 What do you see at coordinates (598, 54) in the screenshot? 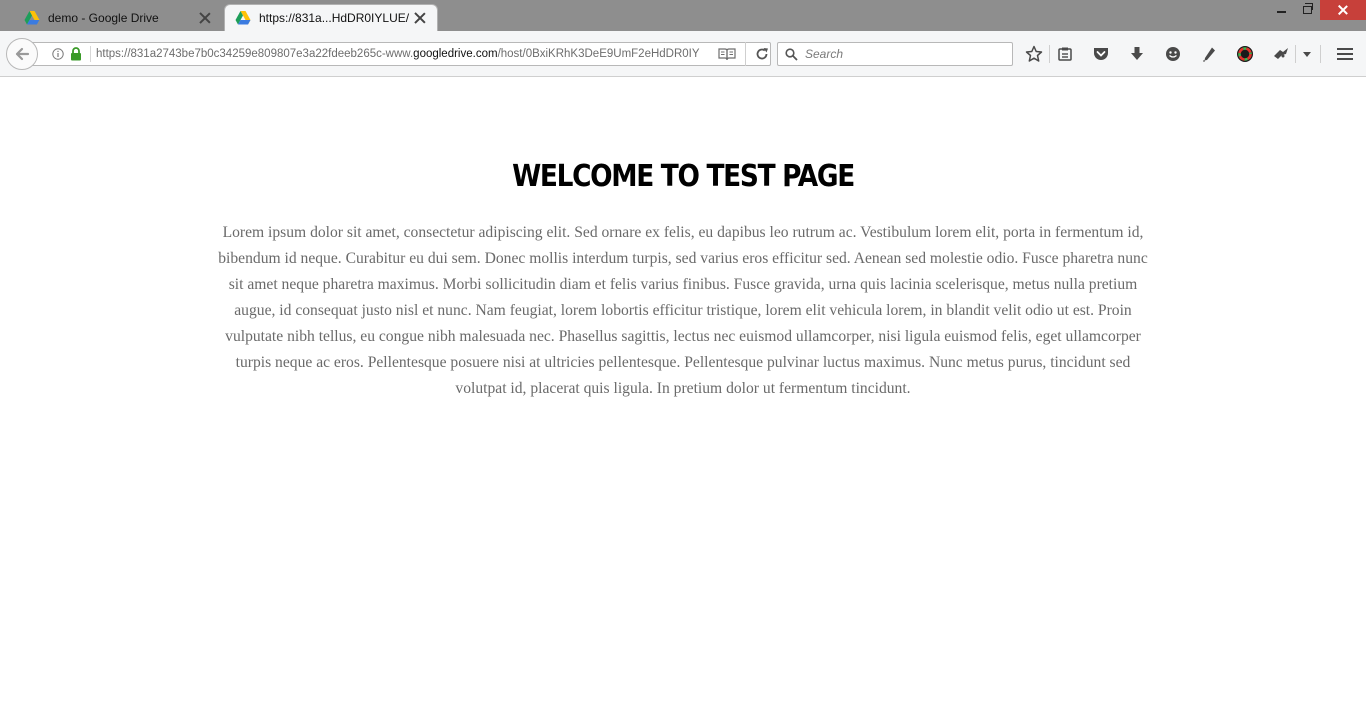
I see `url-suffix: /host/0BxiKRhK3DeE9UmF2eHdDR0IY` at bounding box center [598, 54].